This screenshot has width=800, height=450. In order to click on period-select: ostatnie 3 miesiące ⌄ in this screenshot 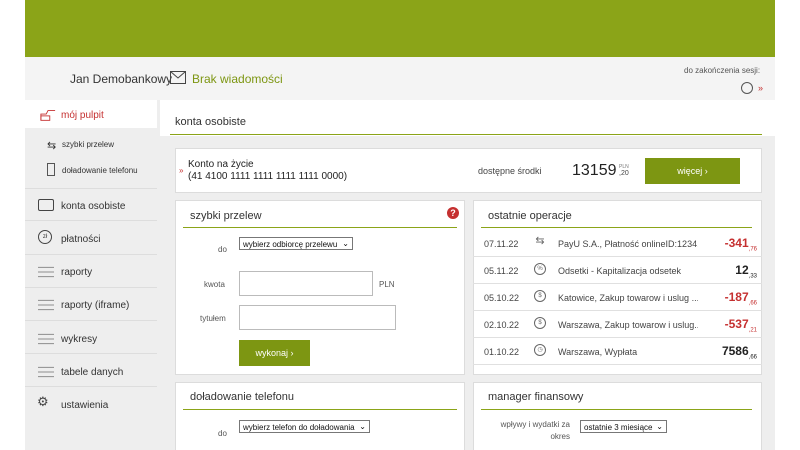, I will do `click(623, 426)`.